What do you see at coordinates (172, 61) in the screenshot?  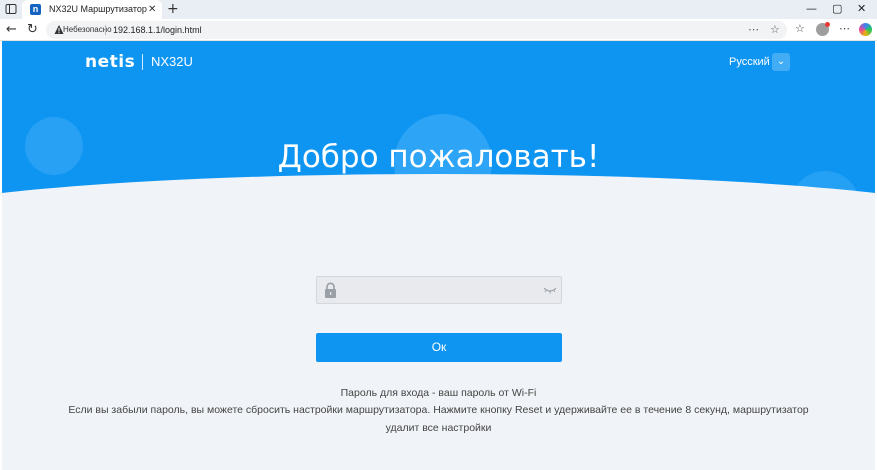 I see `model-name: NX32U` at bounding box center [172, 61].